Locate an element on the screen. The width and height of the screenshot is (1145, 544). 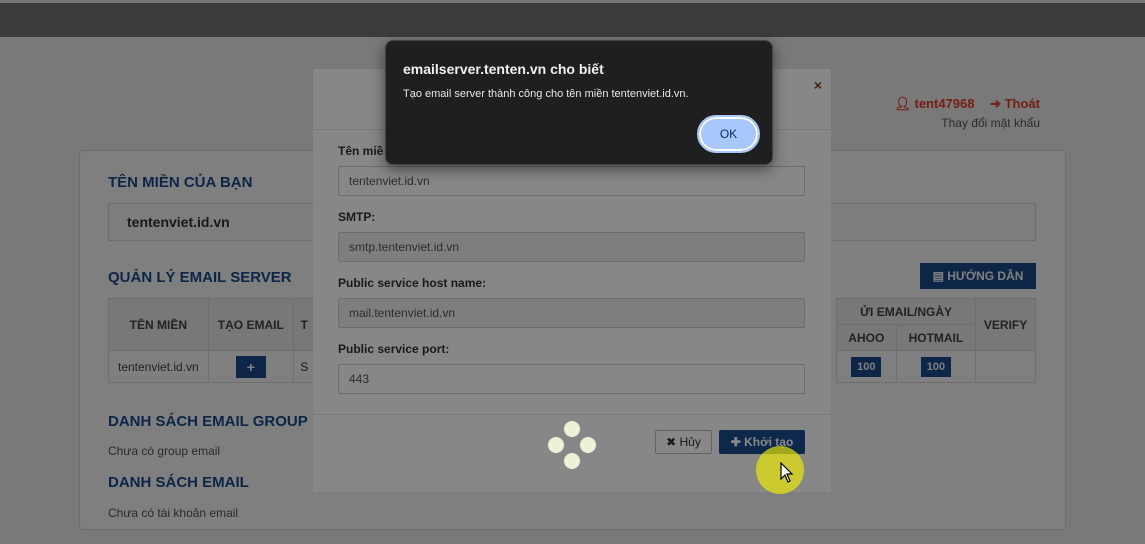
alert-title: emailserver.tenten.vn cho biết is located at coordinates (503, 69).